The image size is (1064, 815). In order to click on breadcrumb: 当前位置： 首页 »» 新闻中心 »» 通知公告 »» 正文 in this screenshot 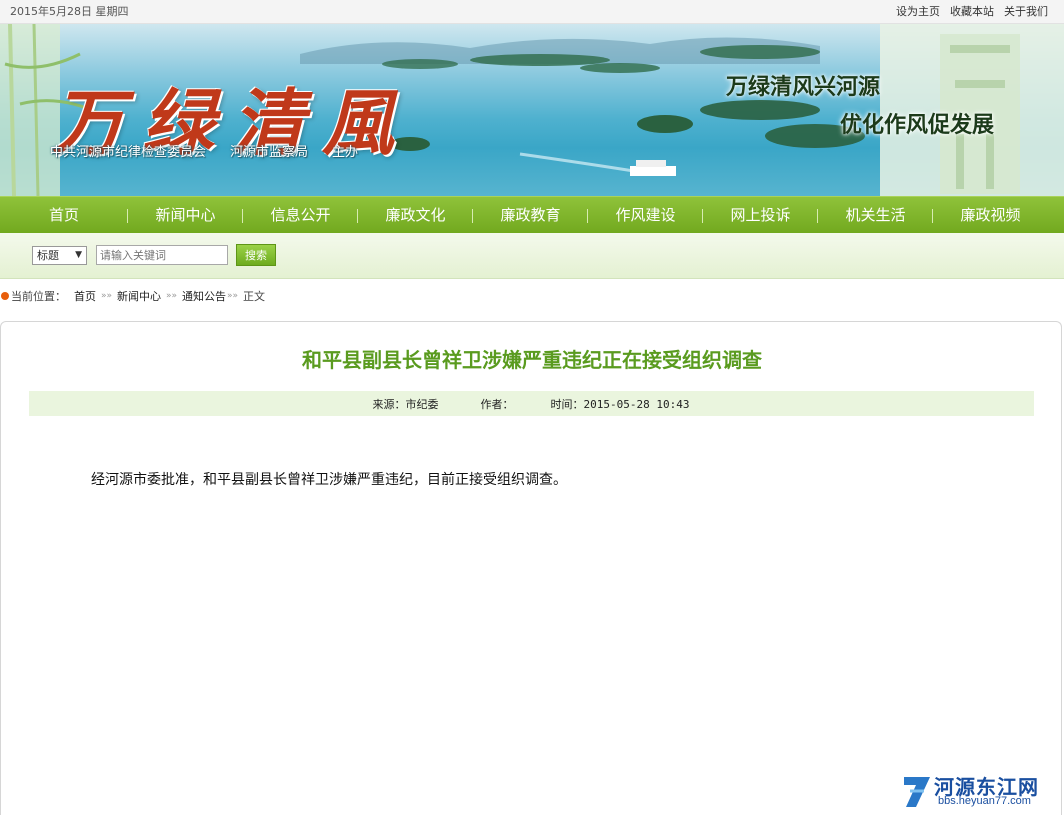, I will do `click(132, 296)`.